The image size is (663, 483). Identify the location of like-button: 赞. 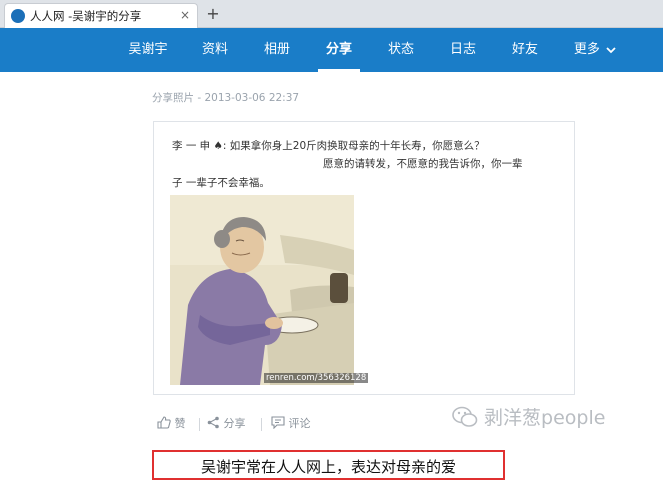
(171, 424).